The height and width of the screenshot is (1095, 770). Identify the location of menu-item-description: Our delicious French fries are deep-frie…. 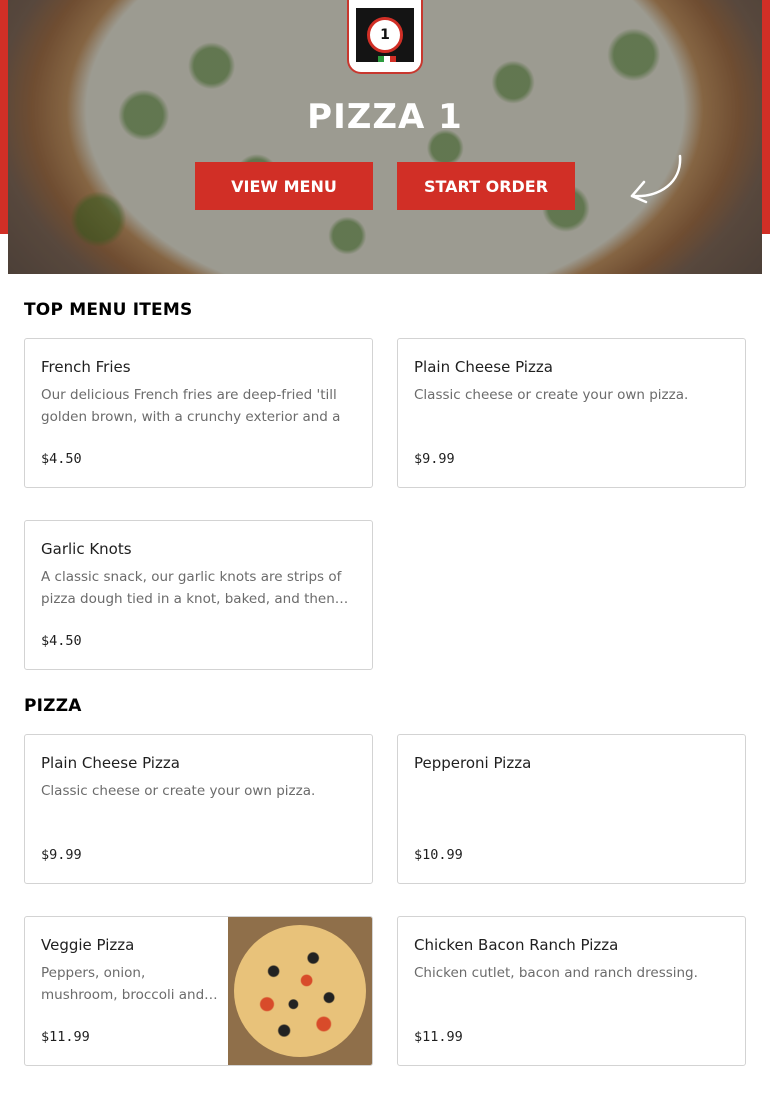
(191, 406).